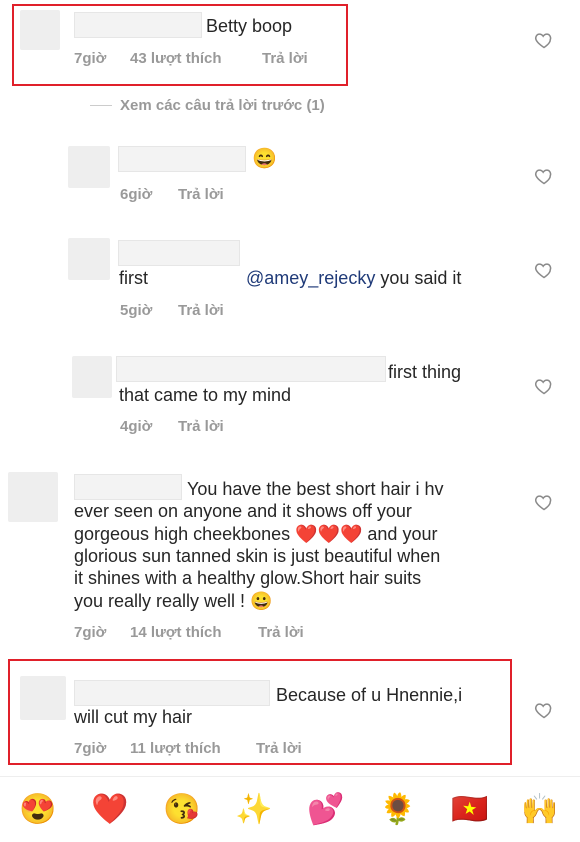 The width and height of the screenshot is (580, 842). What do you see at coordinates (254, 810) in the screenshot?
I see `sparkles-emoji-icon: ✨` at bounding box center [254, 810].